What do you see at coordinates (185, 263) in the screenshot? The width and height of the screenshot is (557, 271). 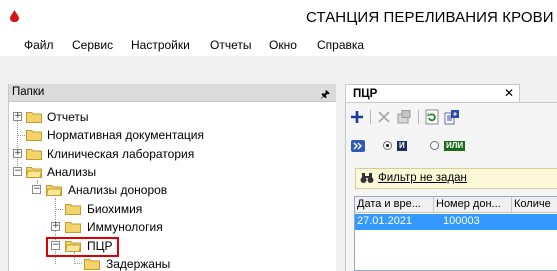 I see `tree-item: Задержаны` at bounding box center [185, 263].